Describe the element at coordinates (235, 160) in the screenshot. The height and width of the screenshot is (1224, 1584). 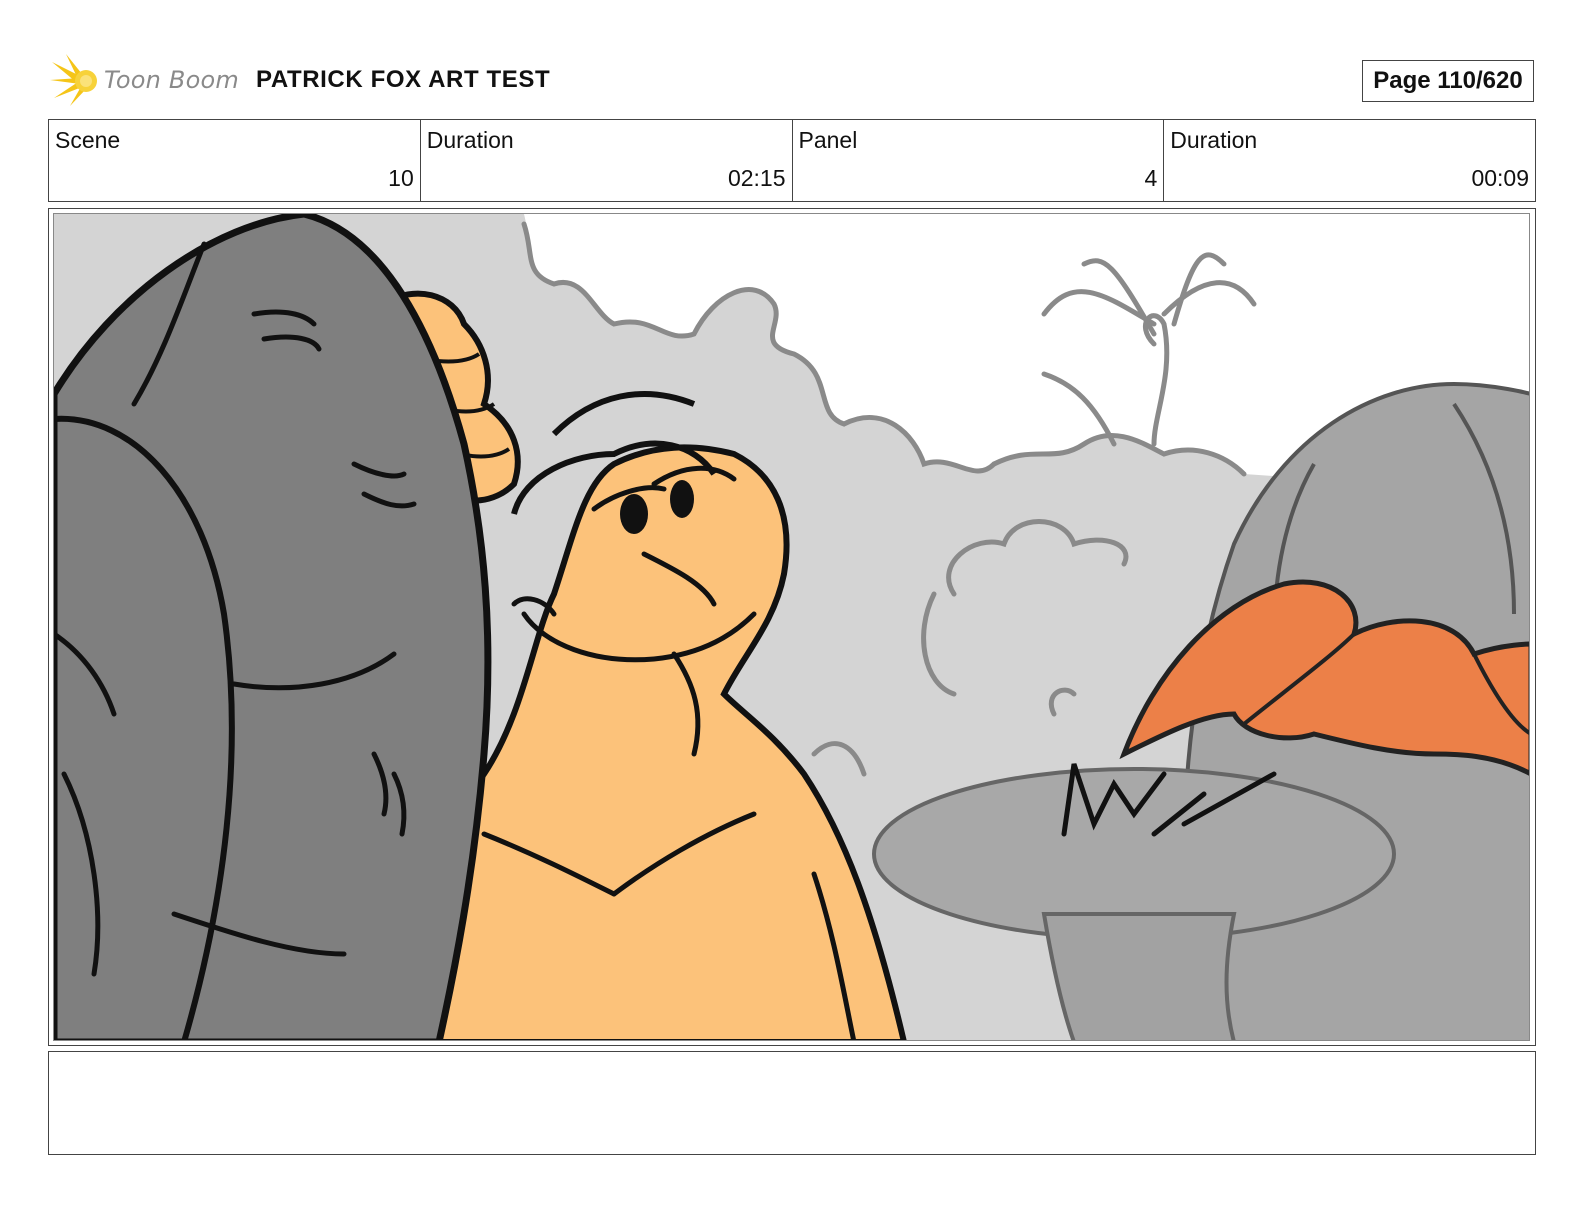
I see `scene-cell: Scene 10` at that location.